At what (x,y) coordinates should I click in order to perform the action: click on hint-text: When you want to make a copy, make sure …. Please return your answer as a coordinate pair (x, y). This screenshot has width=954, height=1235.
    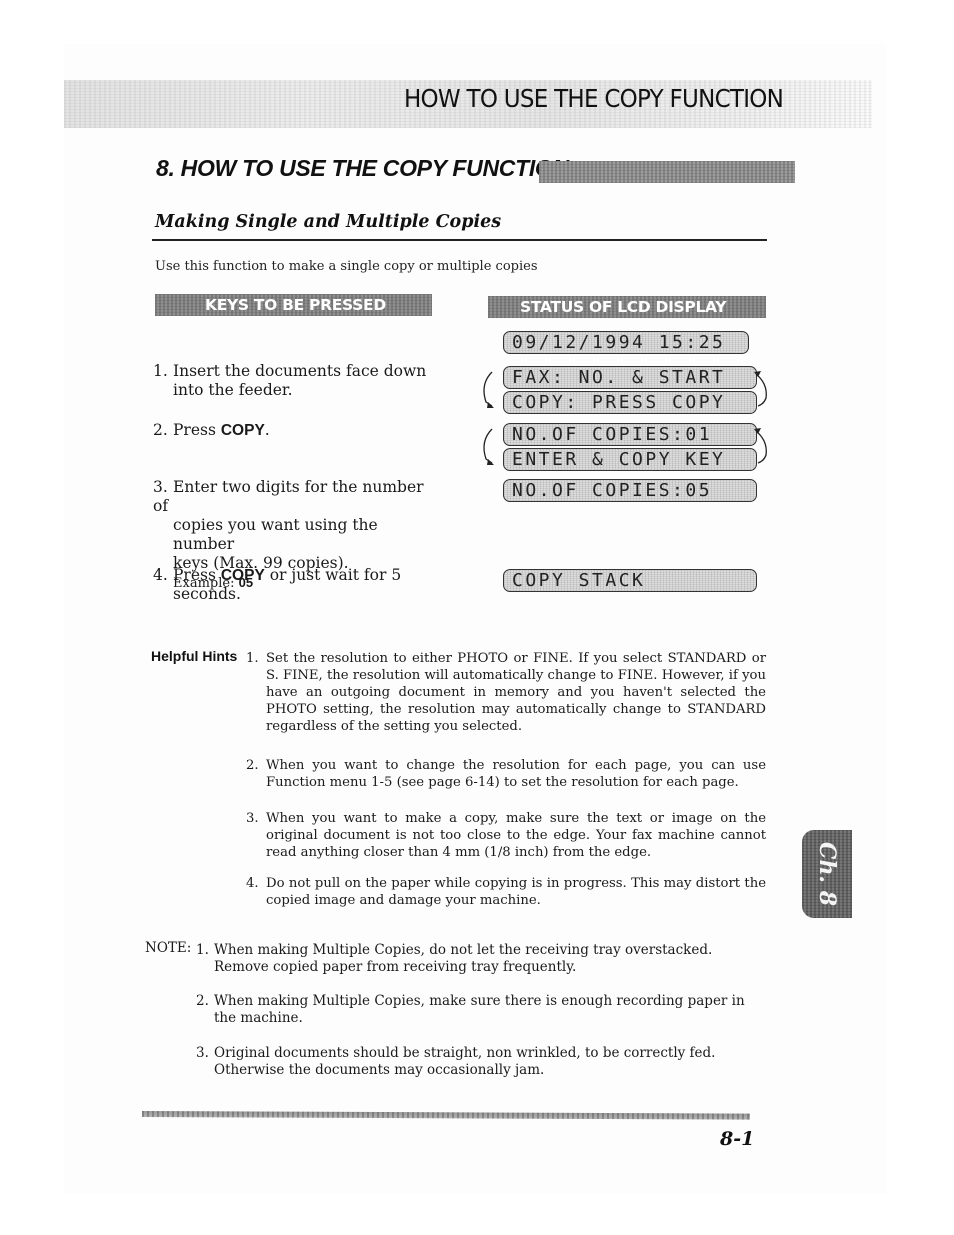
    Looking at the image, I should click on (516, 835).